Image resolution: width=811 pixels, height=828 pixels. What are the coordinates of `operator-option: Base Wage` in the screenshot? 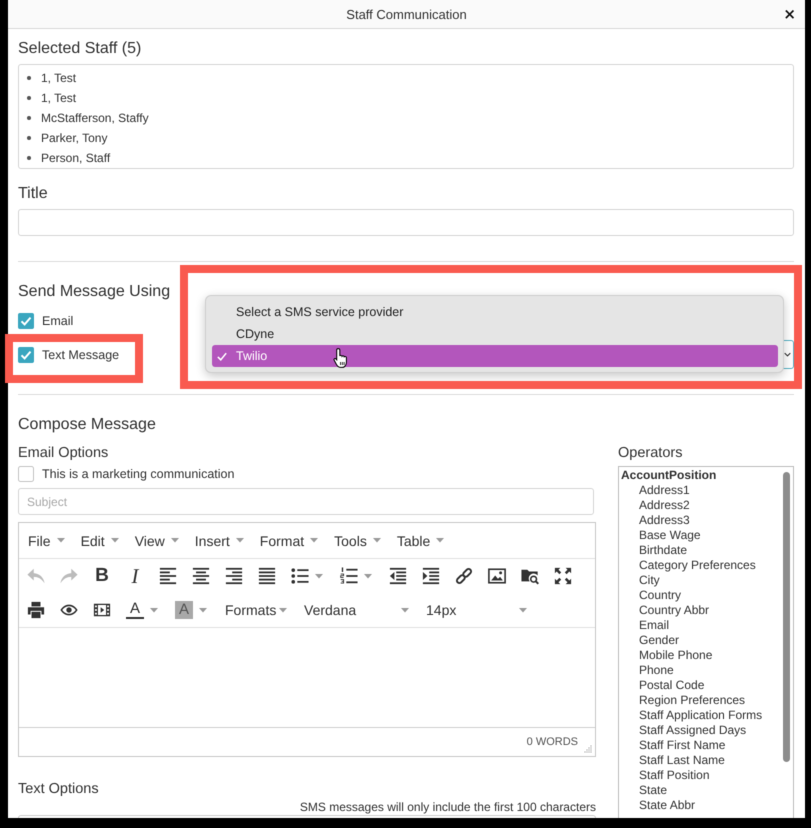 It's located at (706, 535).